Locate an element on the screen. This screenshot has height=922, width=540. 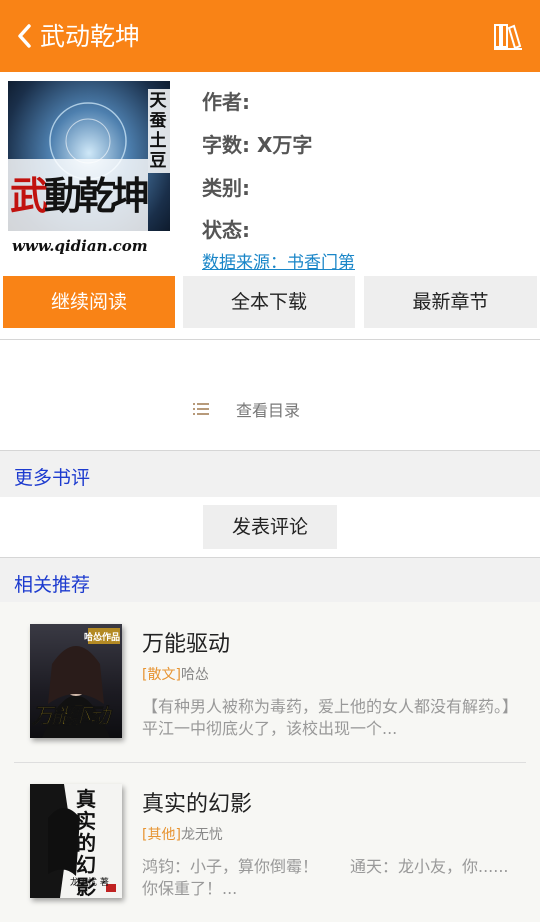
latest-chapter-button: 最新章节 is located at coordinates (450, 302).